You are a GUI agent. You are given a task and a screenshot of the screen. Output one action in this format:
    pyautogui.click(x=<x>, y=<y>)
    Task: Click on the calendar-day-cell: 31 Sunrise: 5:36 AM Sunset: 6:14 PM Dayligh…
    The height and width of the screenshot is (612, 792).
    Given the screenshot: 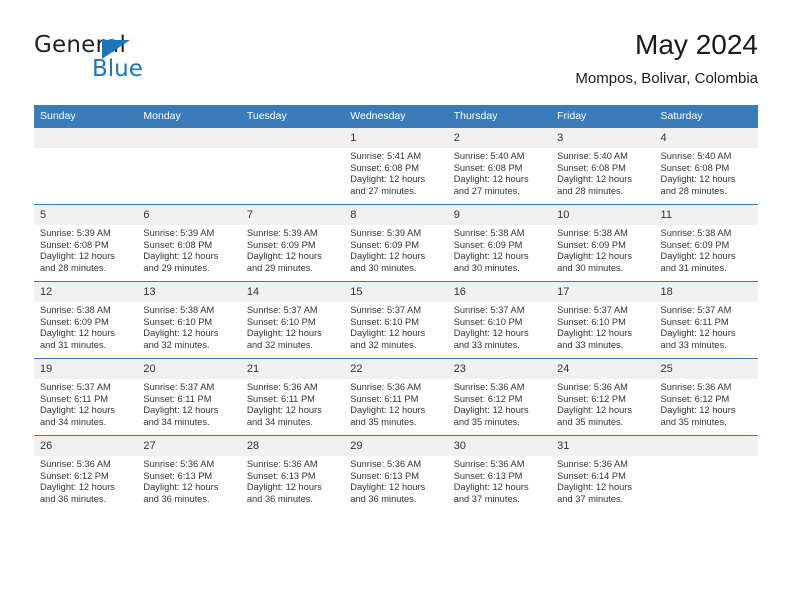 What is the action you would take?
    pyautogui.click(x=603, y=473)
    